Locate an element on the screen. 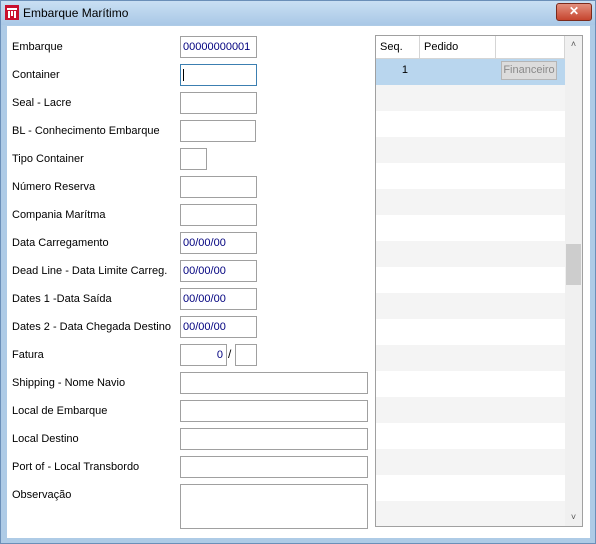 This screenshot has height=544, width=596. data-carregamento-field: 00/00/00 is located at coordinates (218, 243).